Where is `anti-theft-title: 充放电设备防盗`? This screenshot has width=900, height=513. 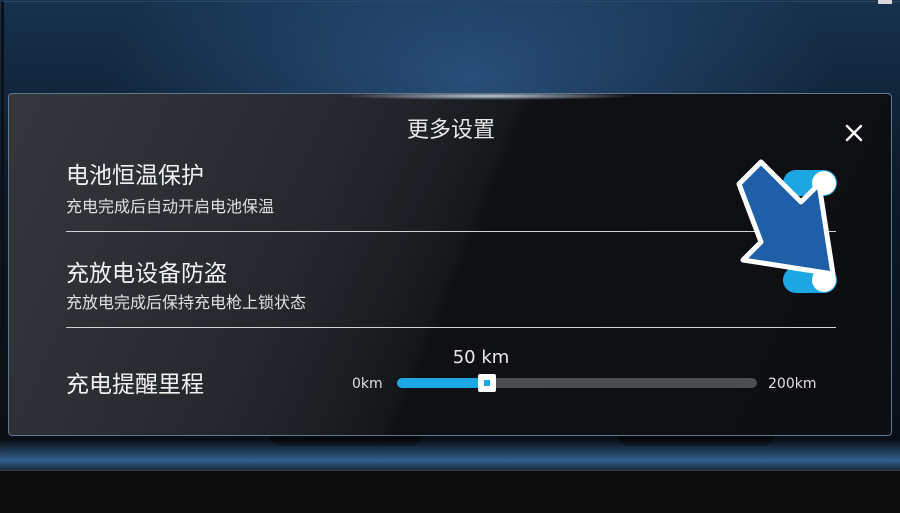
anti-theft-title: 充放电设备防盗 is located at coordinates (146, 274).